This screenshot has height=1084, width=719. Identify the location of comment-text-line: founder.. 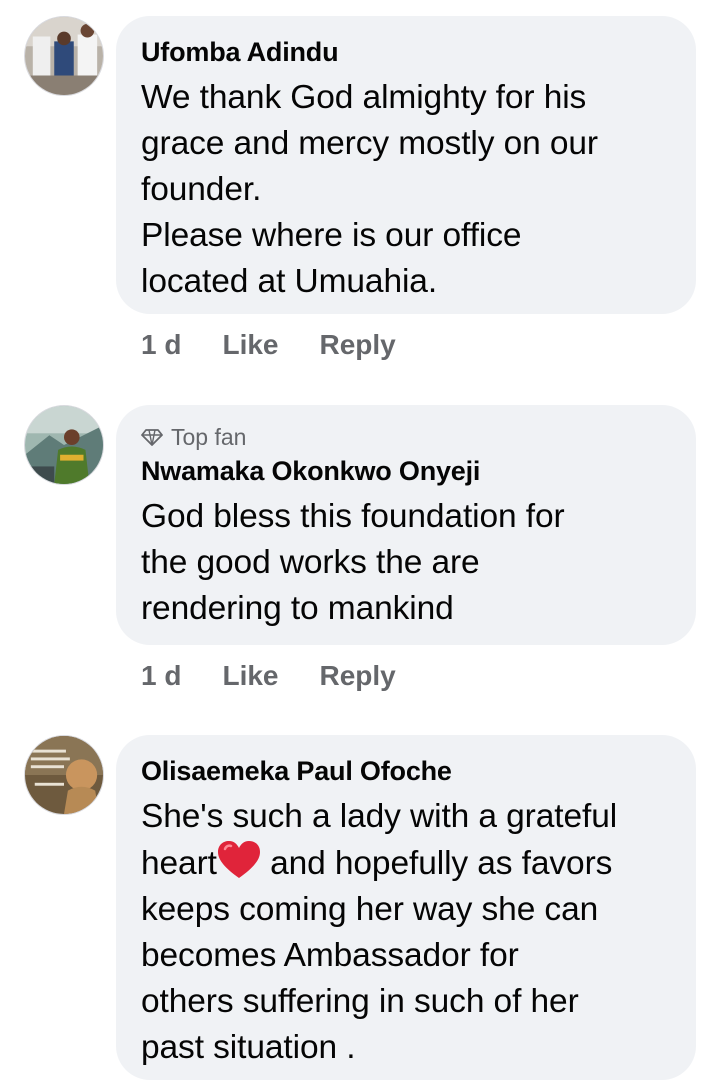
(201, 189).